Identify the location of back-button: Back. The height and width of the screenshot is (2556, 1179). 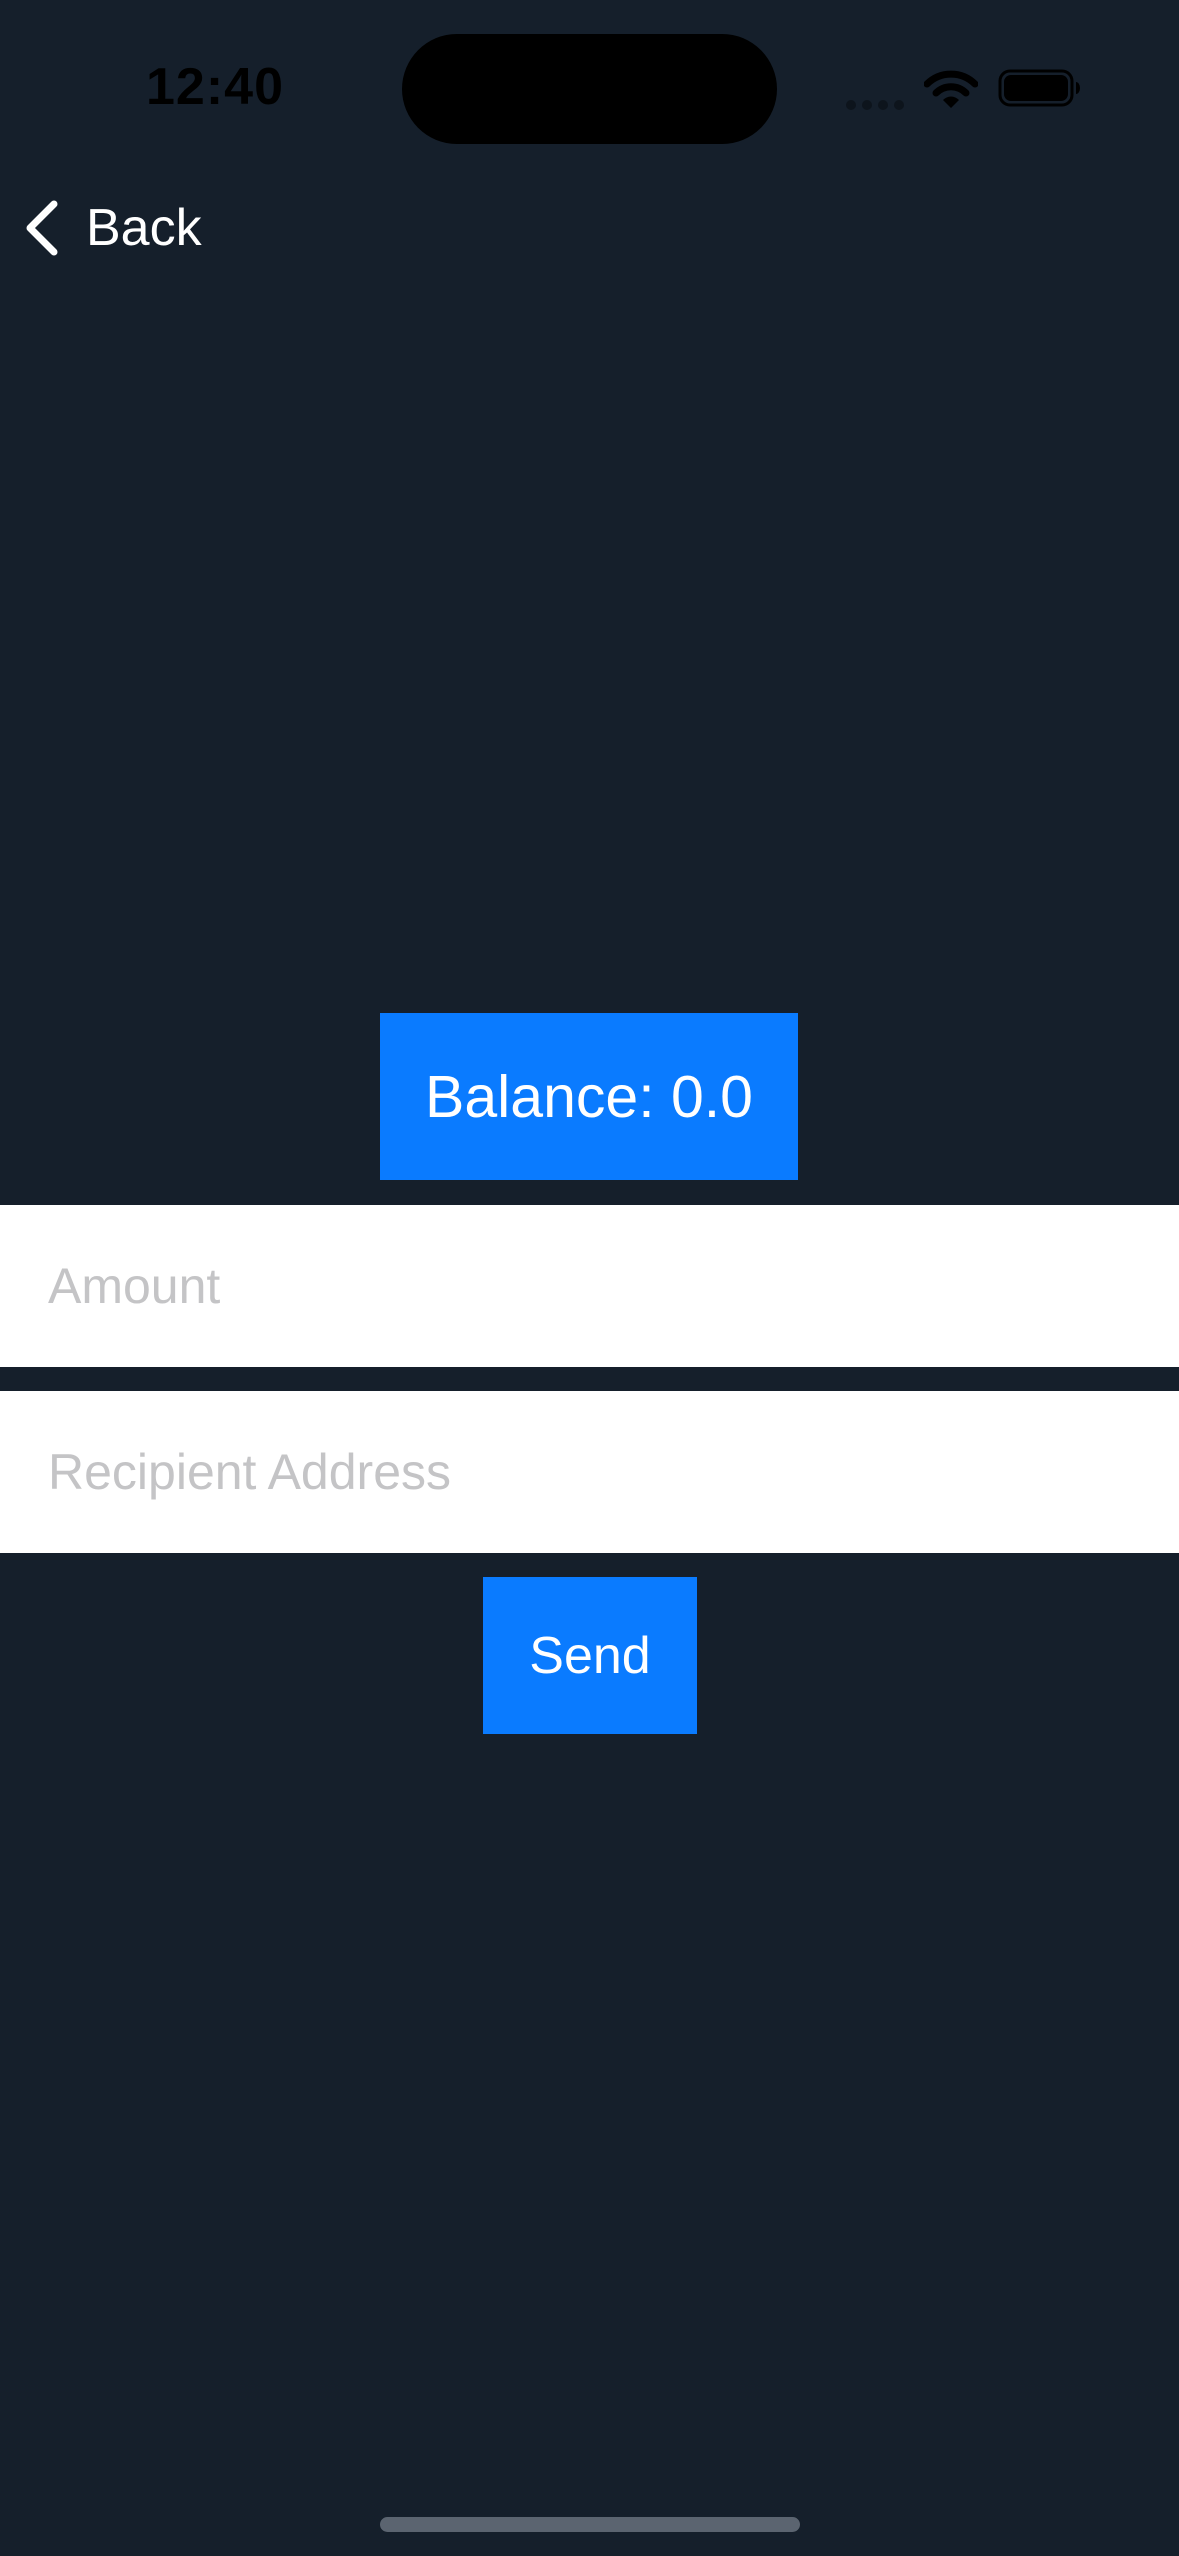
(111, 228).